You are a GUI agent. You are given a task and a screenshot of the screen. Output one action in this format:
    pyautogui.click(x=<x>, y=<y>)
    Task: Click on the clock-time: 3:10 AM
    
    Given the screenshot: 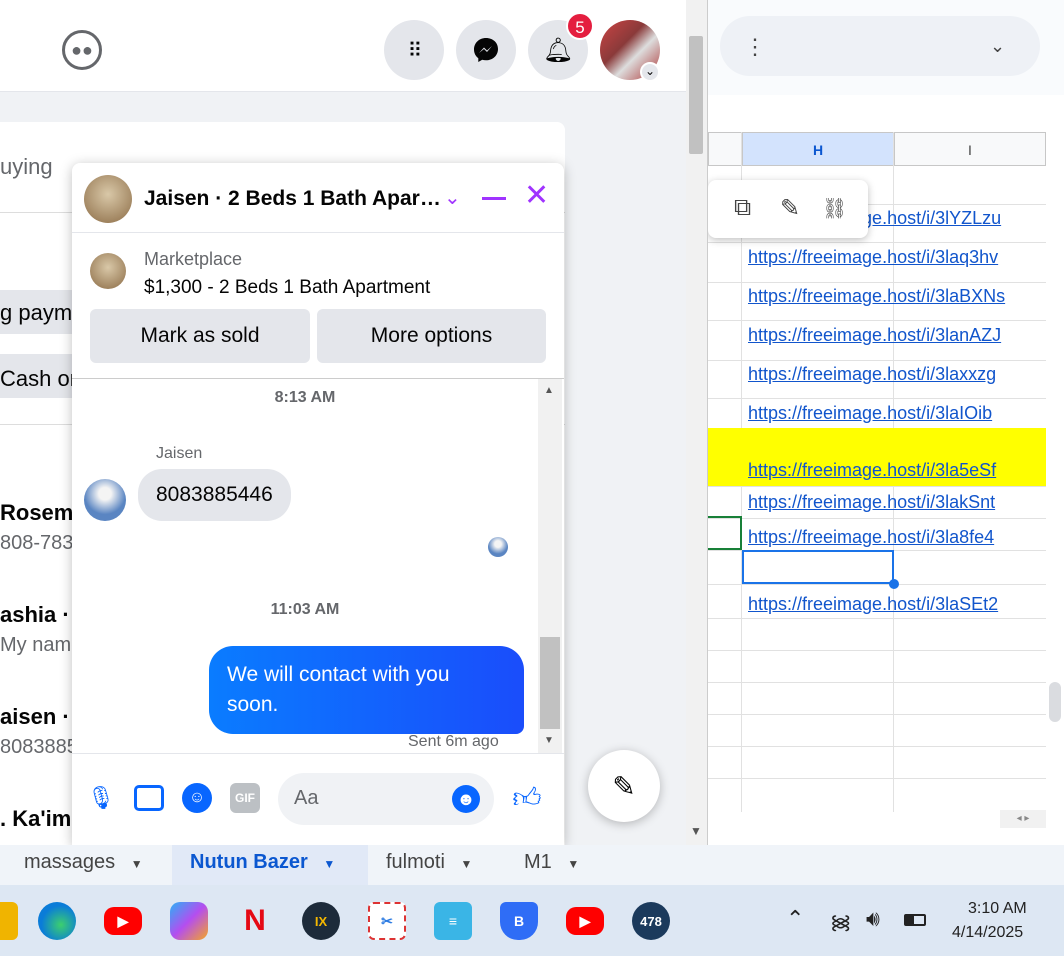 What is the action you would take?
    pyautogui.click(x=997, y=909)
    